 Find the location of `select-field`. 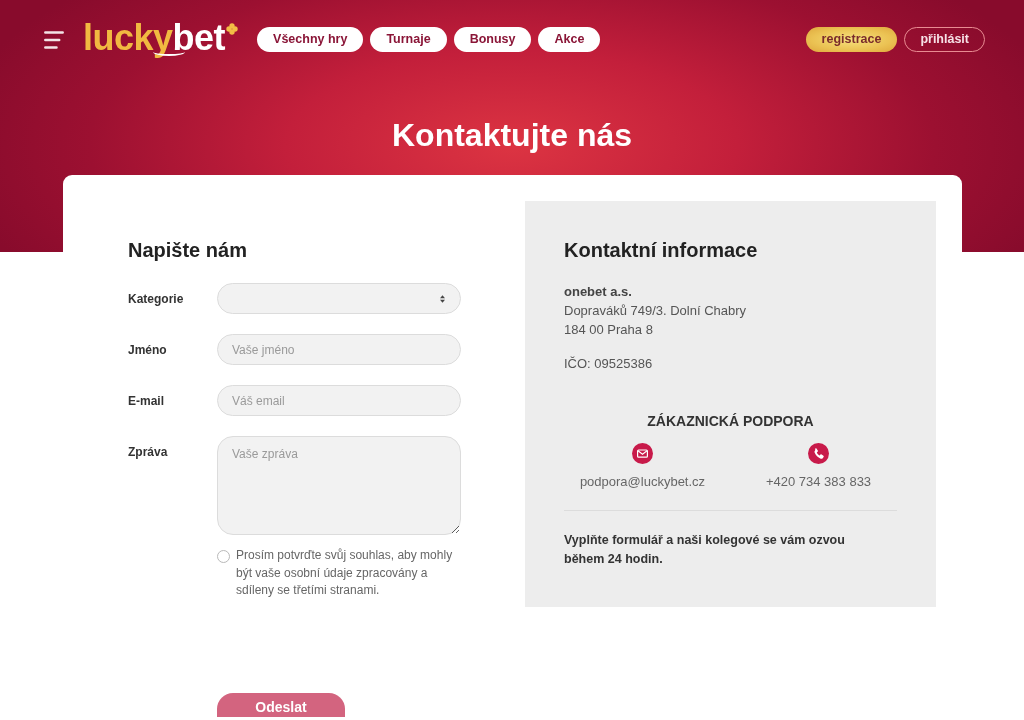

select-field is located at coordinates (339, 298).